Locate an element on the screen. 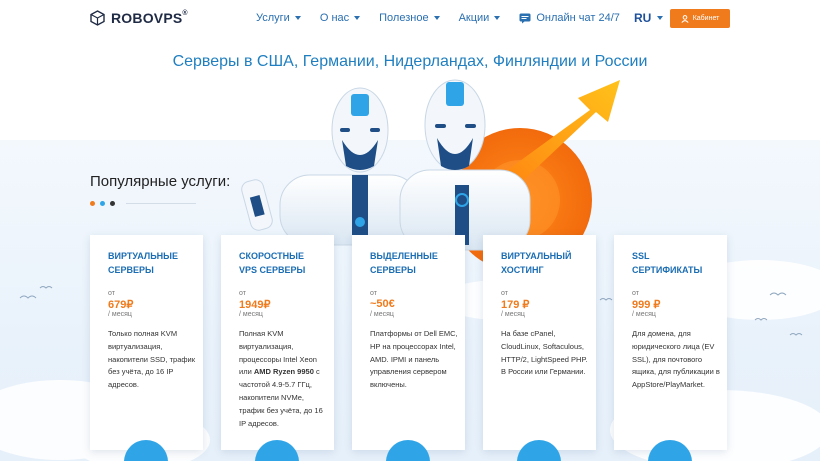  card-title-line1: ВЫДЕЛЕННЫЕ is located at coordinates (404, 256).